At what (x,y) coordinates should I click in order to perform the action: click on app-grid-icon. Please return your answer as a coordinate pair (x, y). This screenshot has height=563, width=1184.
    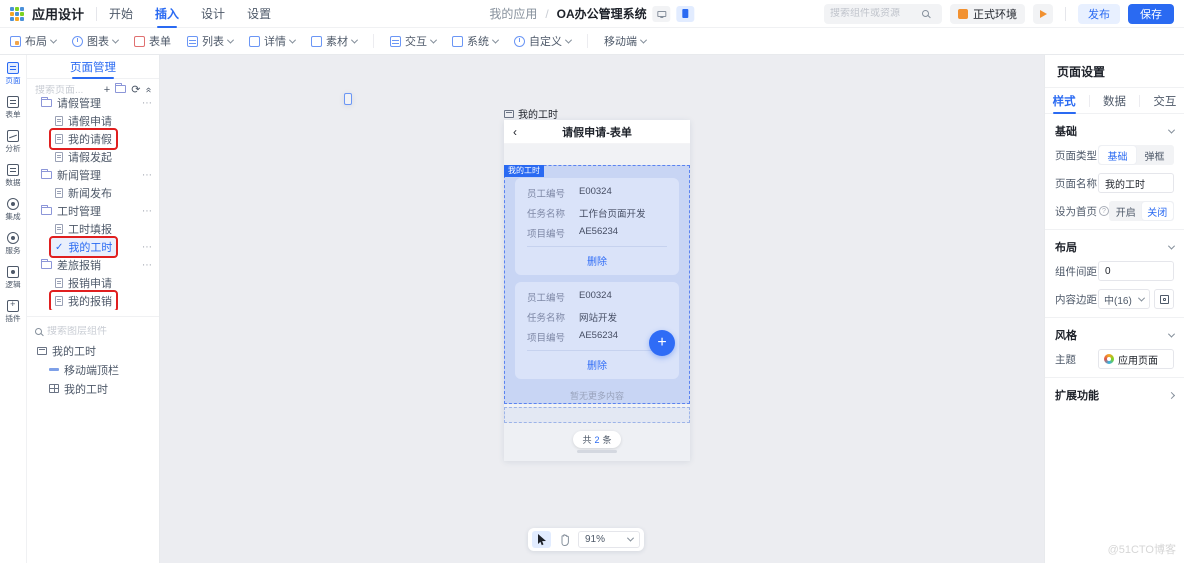
    Looking at the image, I should click on (17, 13).